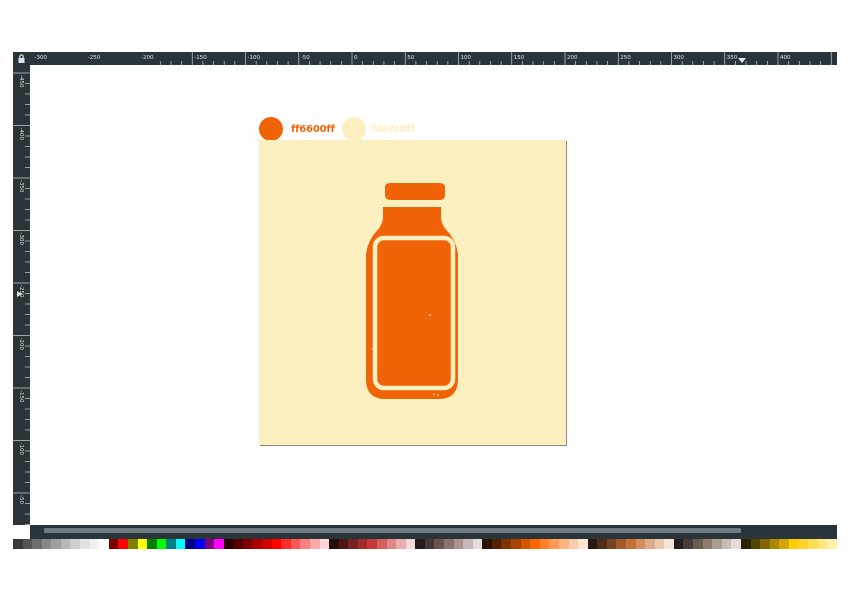  I want to click on ruler-label: -250, so click(94, 58).